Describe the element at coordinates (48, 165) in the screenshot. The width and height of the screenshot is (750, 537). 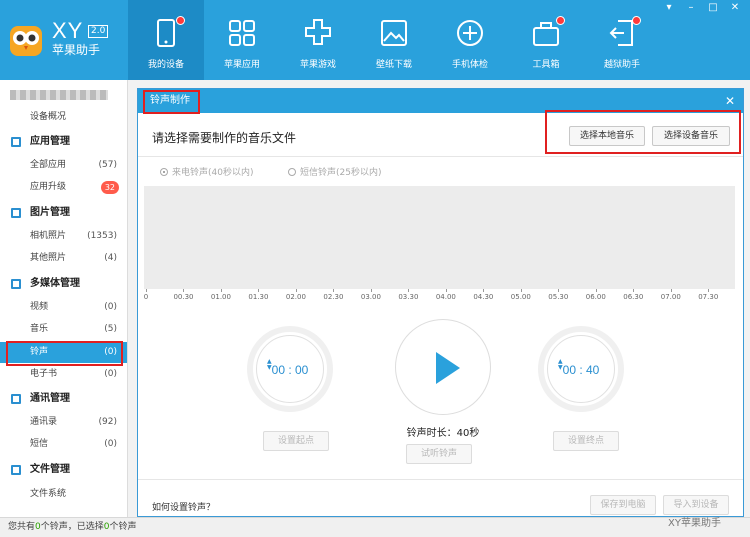
I see `sidebar-item-label: 全部应用` at that location.